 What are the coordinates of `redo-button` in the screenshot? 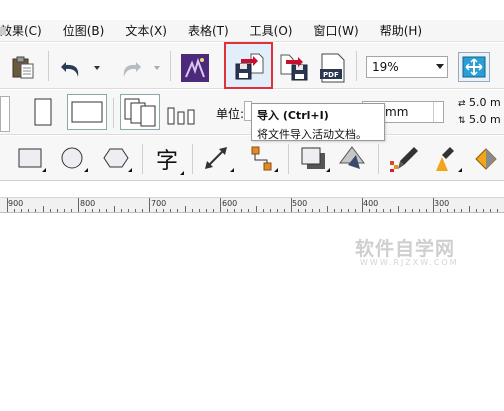 It's located at (130, 68).